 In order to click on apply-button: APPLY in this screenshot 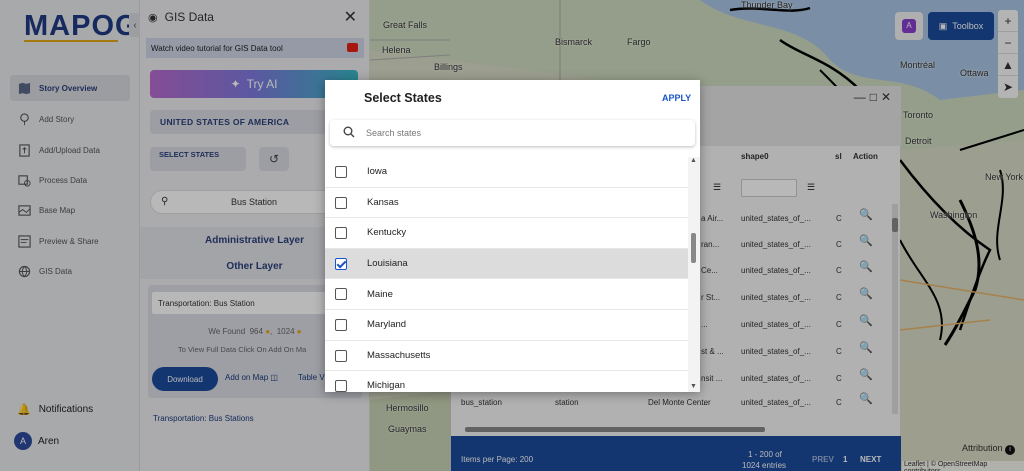, I will do `click(676, 98)`.